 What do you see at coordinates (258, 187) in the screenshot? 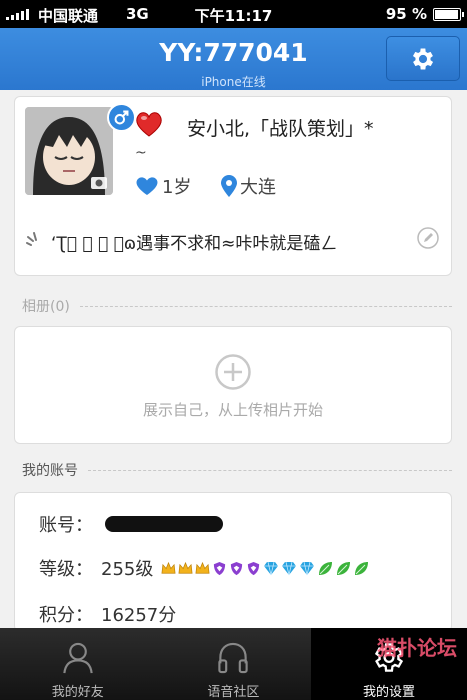
I see `location-value: 大连` at bounding box center [258, 187].